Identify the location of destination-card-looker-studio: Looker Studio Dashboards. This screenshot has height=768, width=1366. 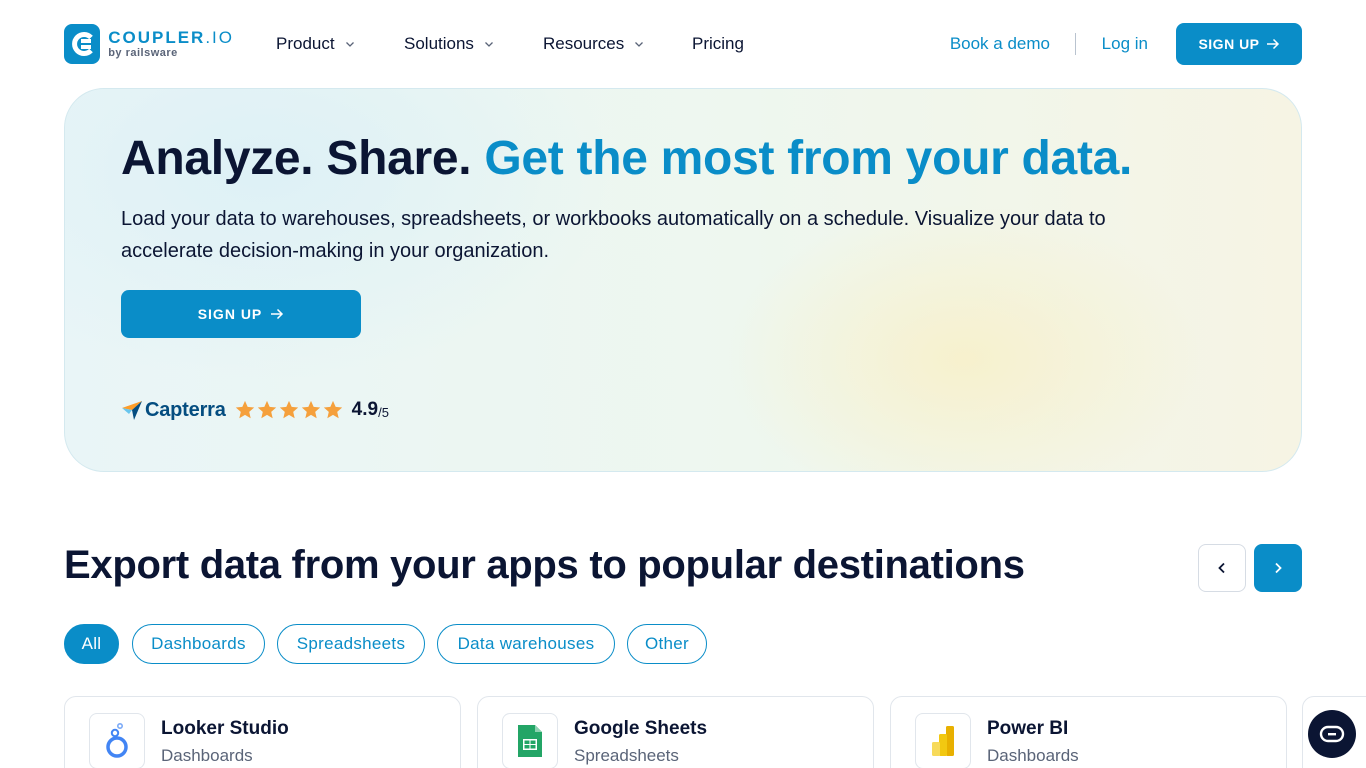
(262, 732).